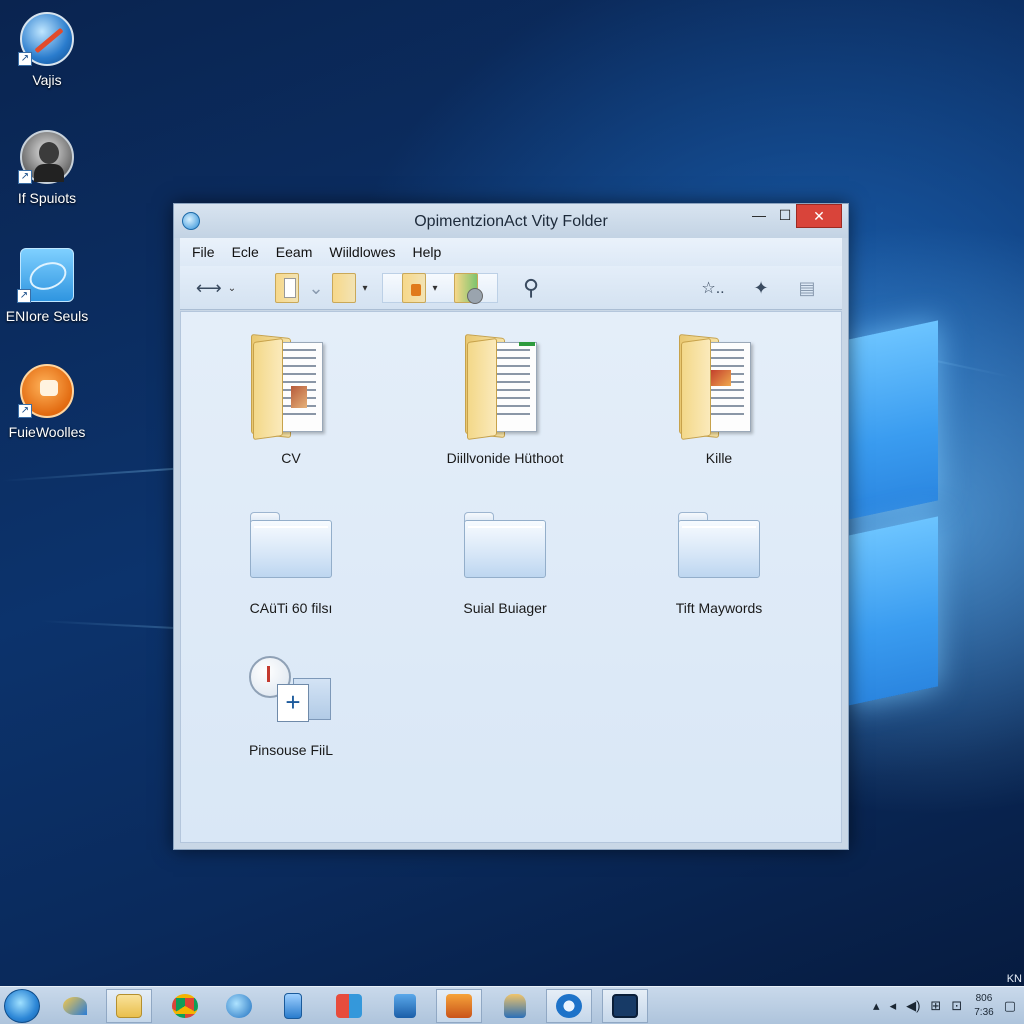 The height and width of the screenshot is (1024, 1024). What do you see at coordinates (876, 1006) in the screenshot?
I see `tray-caret-icon: ▴` at bounding box center [876, 1006].